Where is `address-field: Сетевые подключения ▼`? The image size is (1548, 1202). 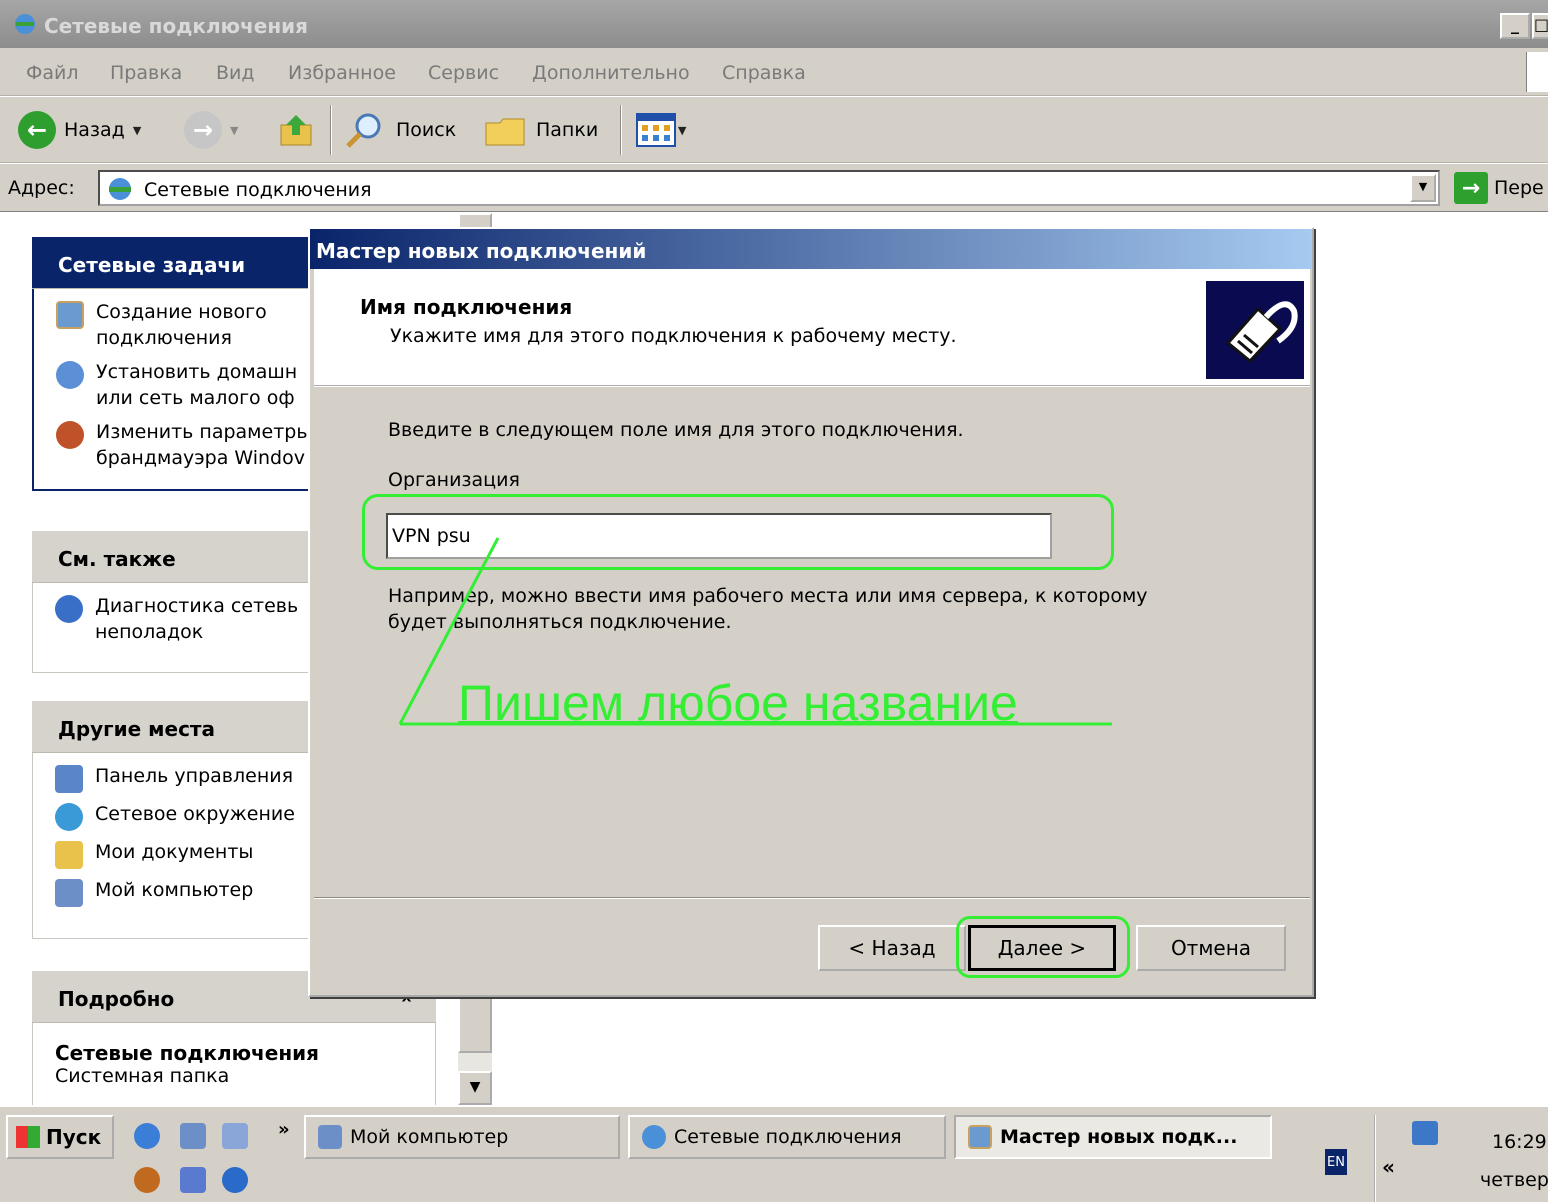
address-field: Сетевые подключения ▼ is located at coordinates (769, 188).